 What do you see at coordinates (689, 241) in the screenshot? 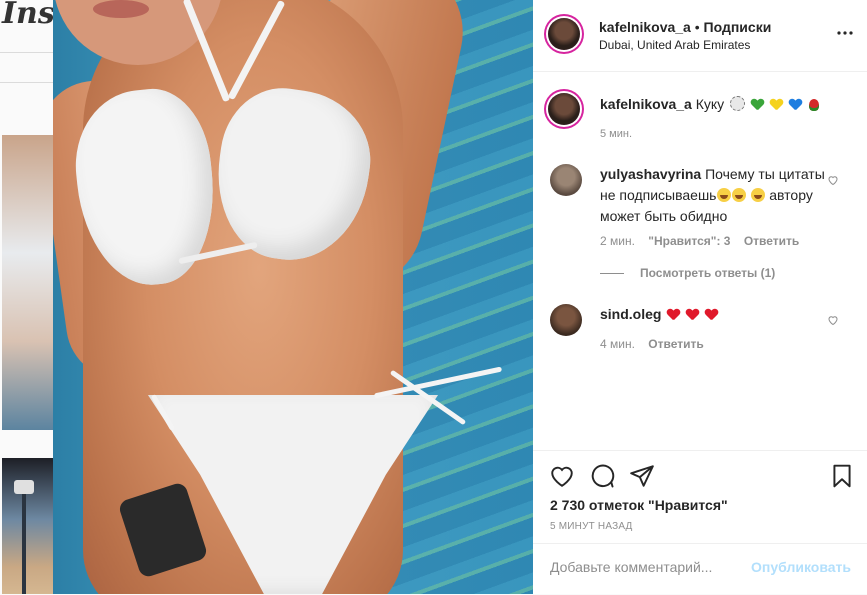
I see `comment-likes: "Нравится": 3` at bounding box center [689, 241].